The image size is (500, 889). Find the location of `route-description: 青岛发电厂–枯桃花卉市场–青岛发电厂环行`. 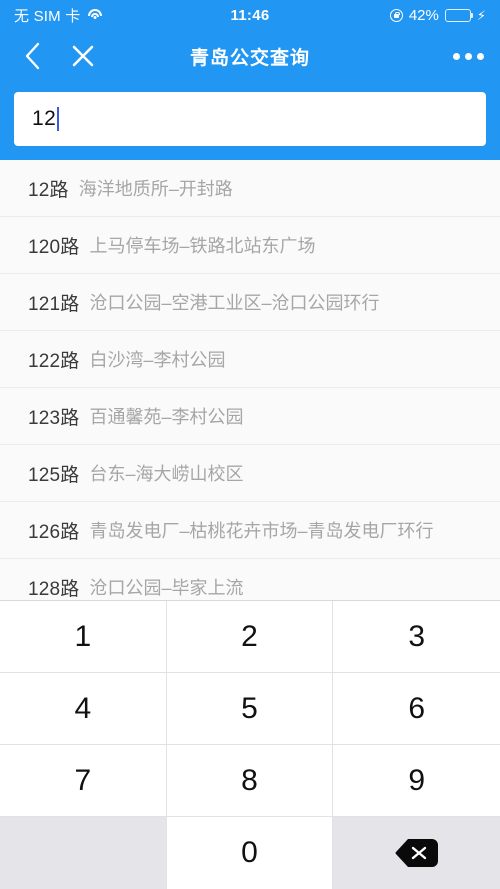

route-description: 青岛发电厂–枯桃花卉市场–青岛发电厂环行 is located at coordinates (261, 531).